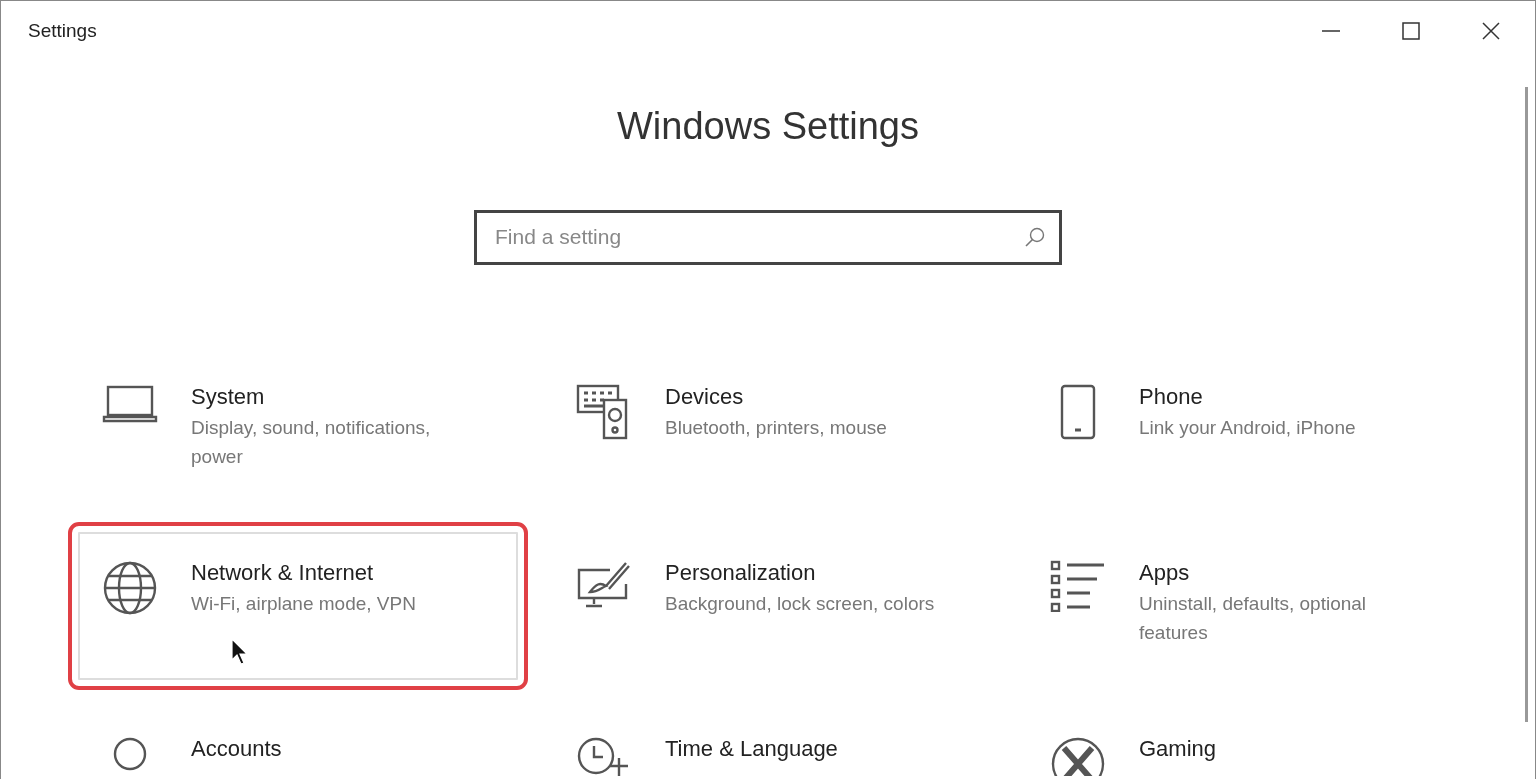  What do you see at coordinates (311, 442) in the screenshot?
I see `tile-description: Display, sound, notifications, power` at bounding box center [311, 442].